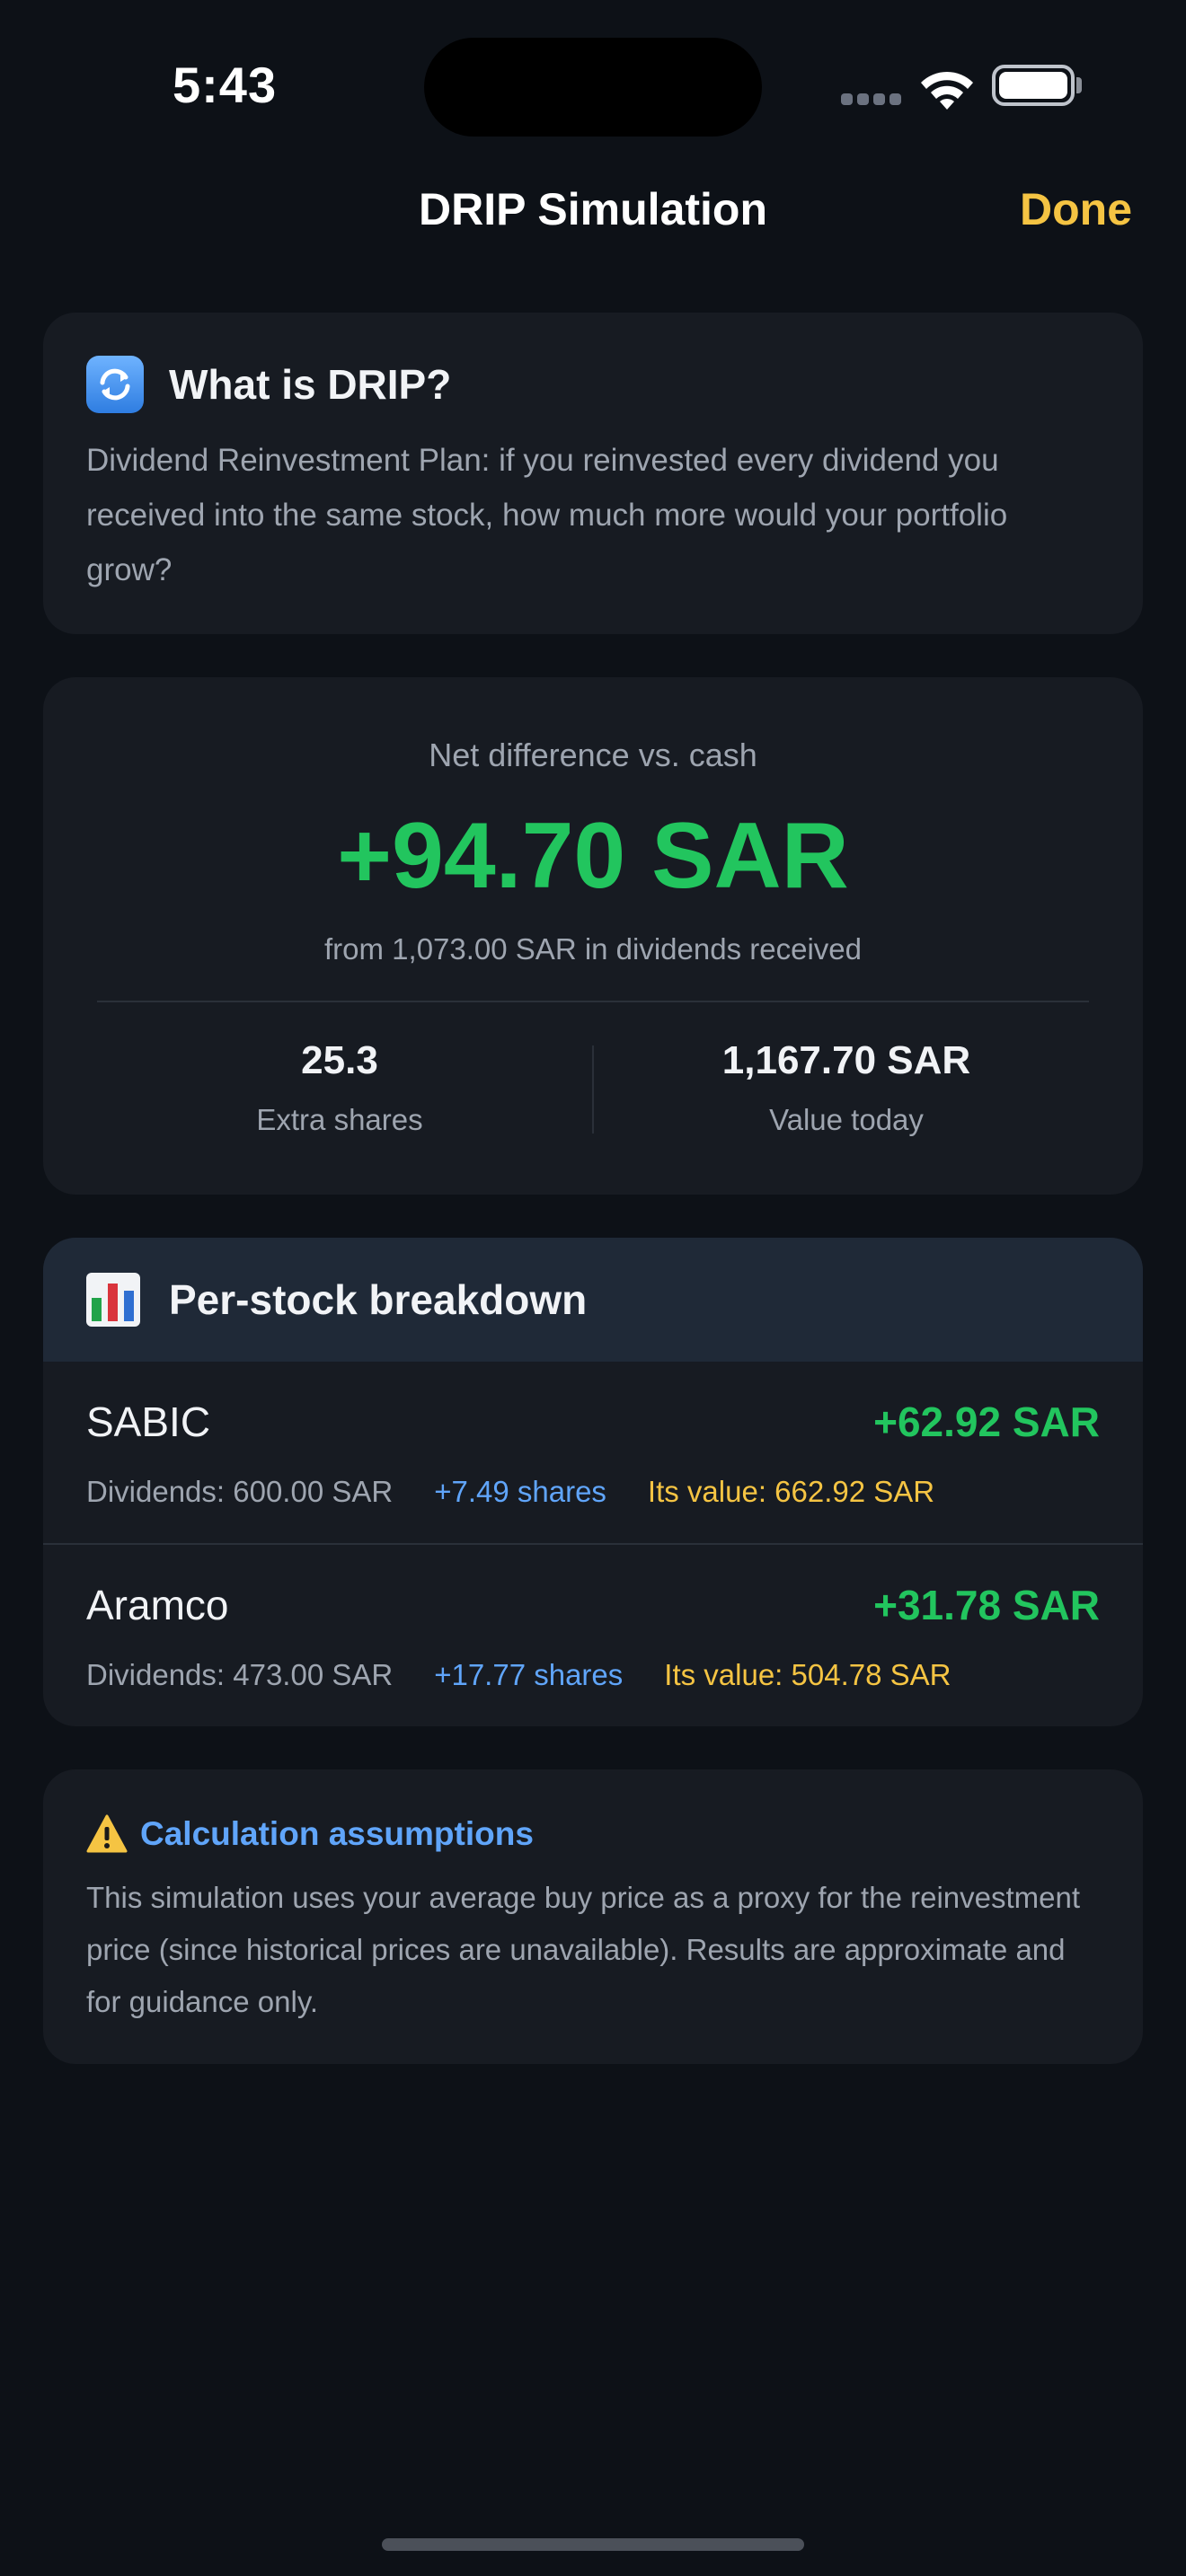 This screenshot has height=2576, width=1186. I want to click on home-indicator, so click(593, 2544).